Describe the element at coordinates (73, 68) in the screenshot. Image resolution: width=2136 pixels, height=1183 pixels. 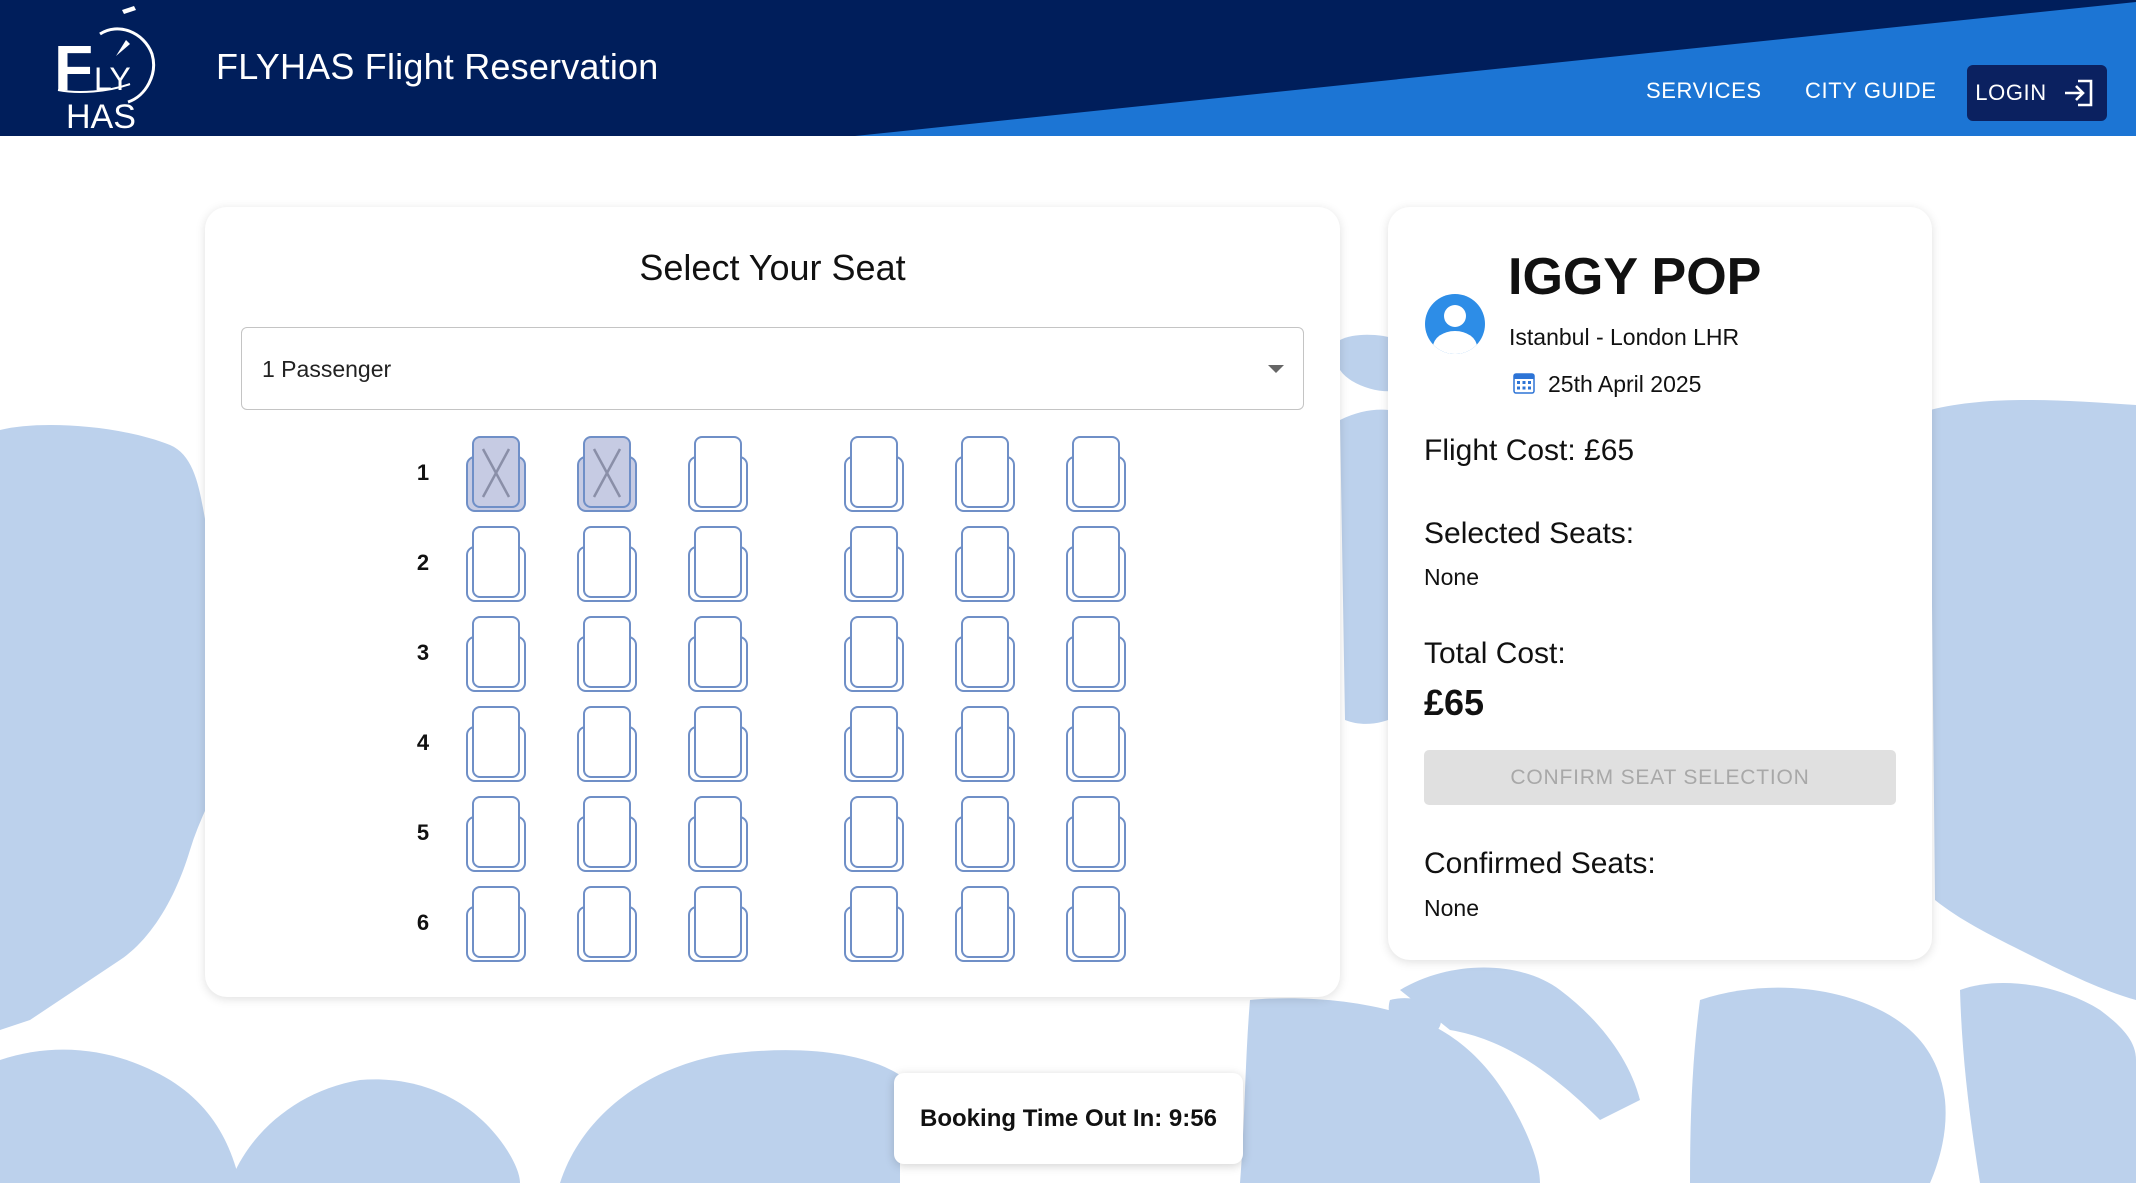
I see `svg-text: F` at that location.